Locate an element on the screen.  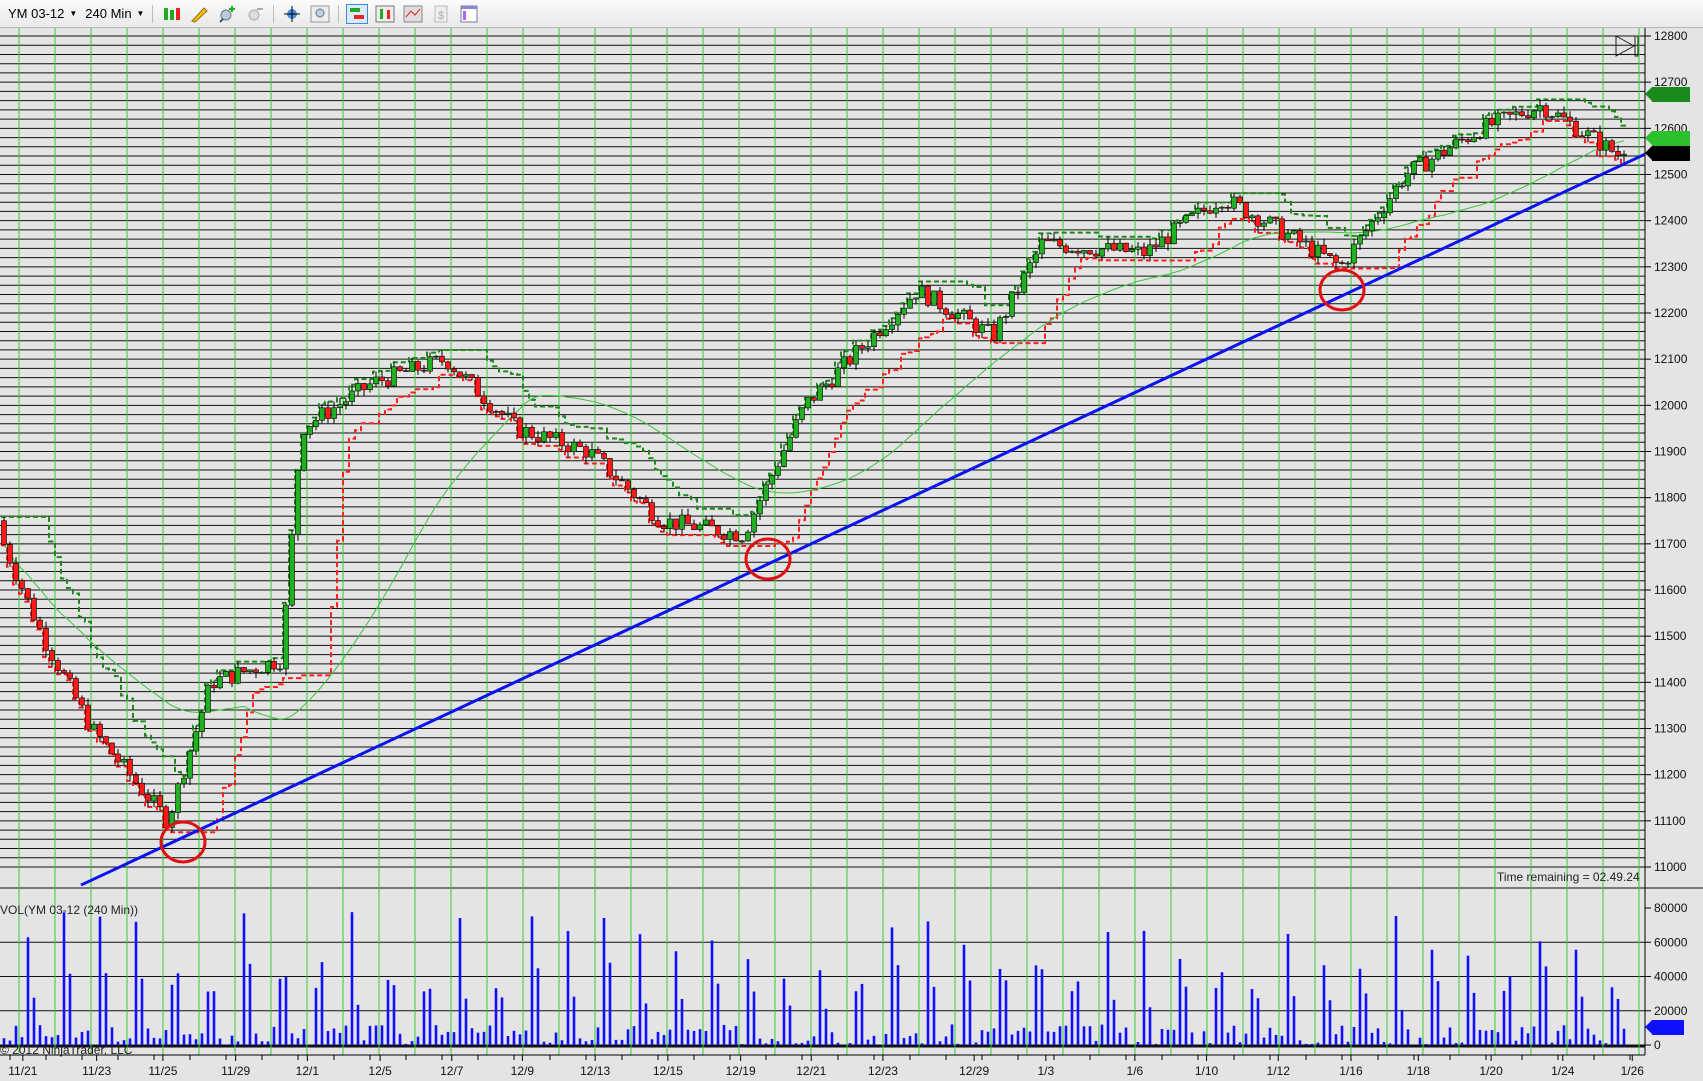
dollar-icon: $ is located at coordinates (441, 14).